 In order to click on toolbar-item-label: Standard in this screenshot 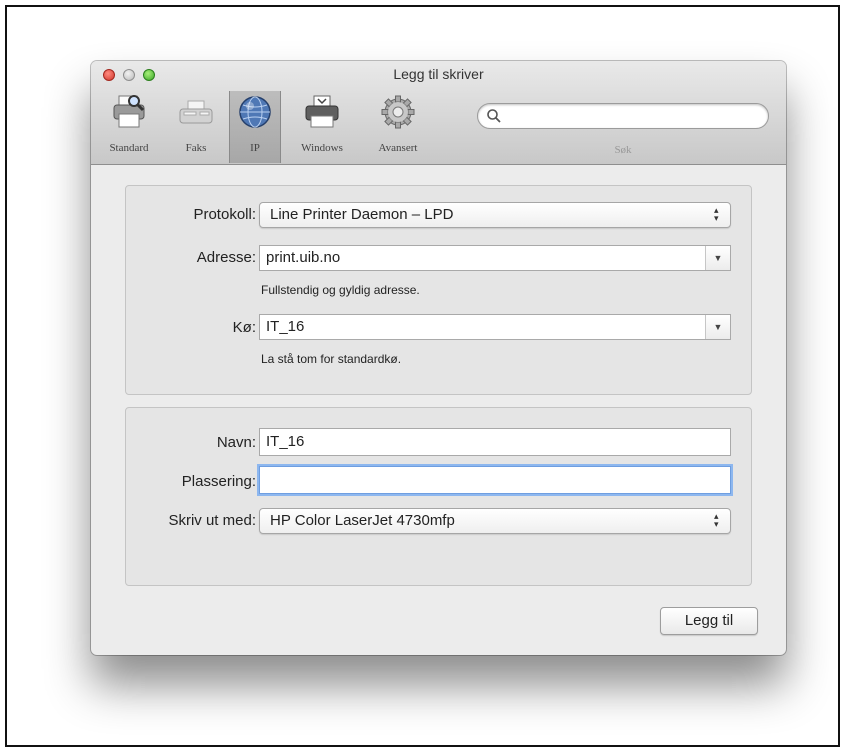, I will do `click(129, 148)`.